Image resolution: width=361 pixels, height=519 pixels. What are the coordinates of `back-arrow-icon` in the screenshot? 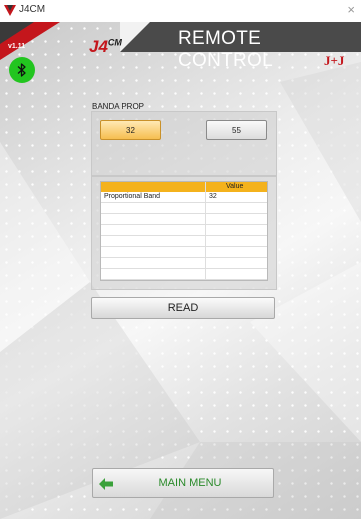 It's located at (106, 484).